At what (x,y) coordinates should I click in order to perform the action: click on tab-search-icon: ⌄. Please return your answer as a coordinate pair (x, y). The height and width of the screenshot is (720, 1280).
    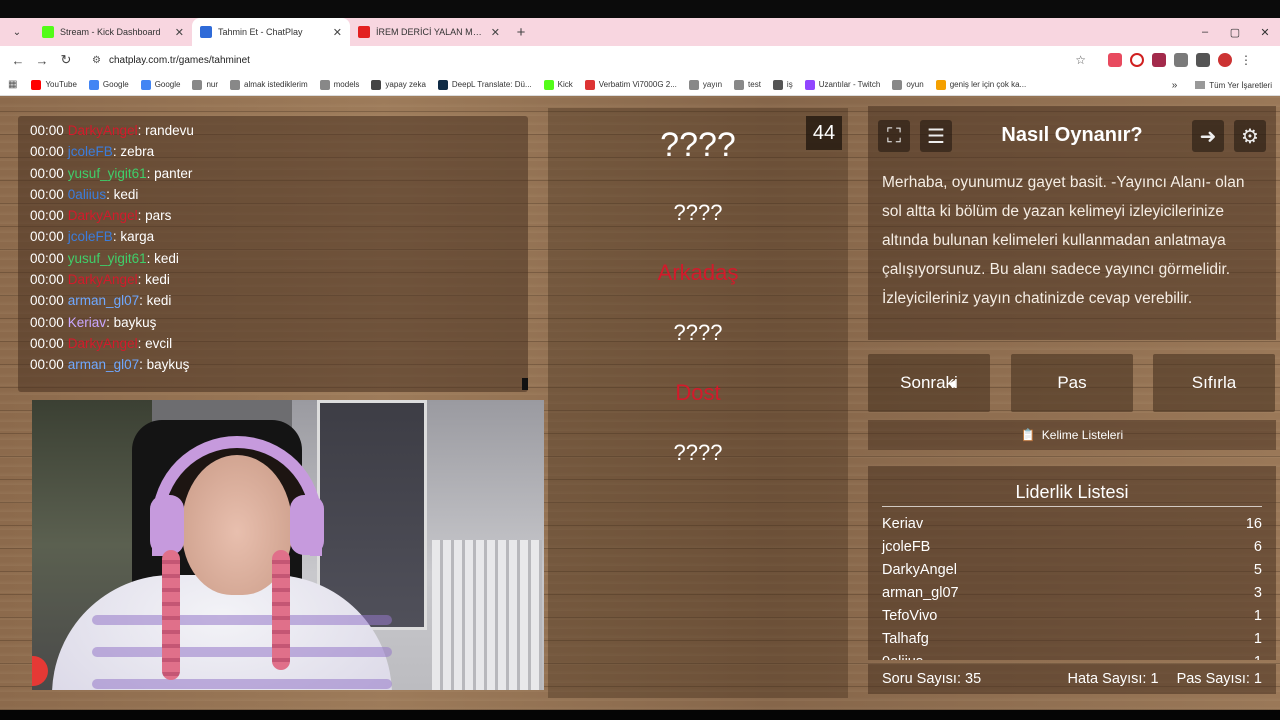
    Looking at the image, I should click on (17, 32).